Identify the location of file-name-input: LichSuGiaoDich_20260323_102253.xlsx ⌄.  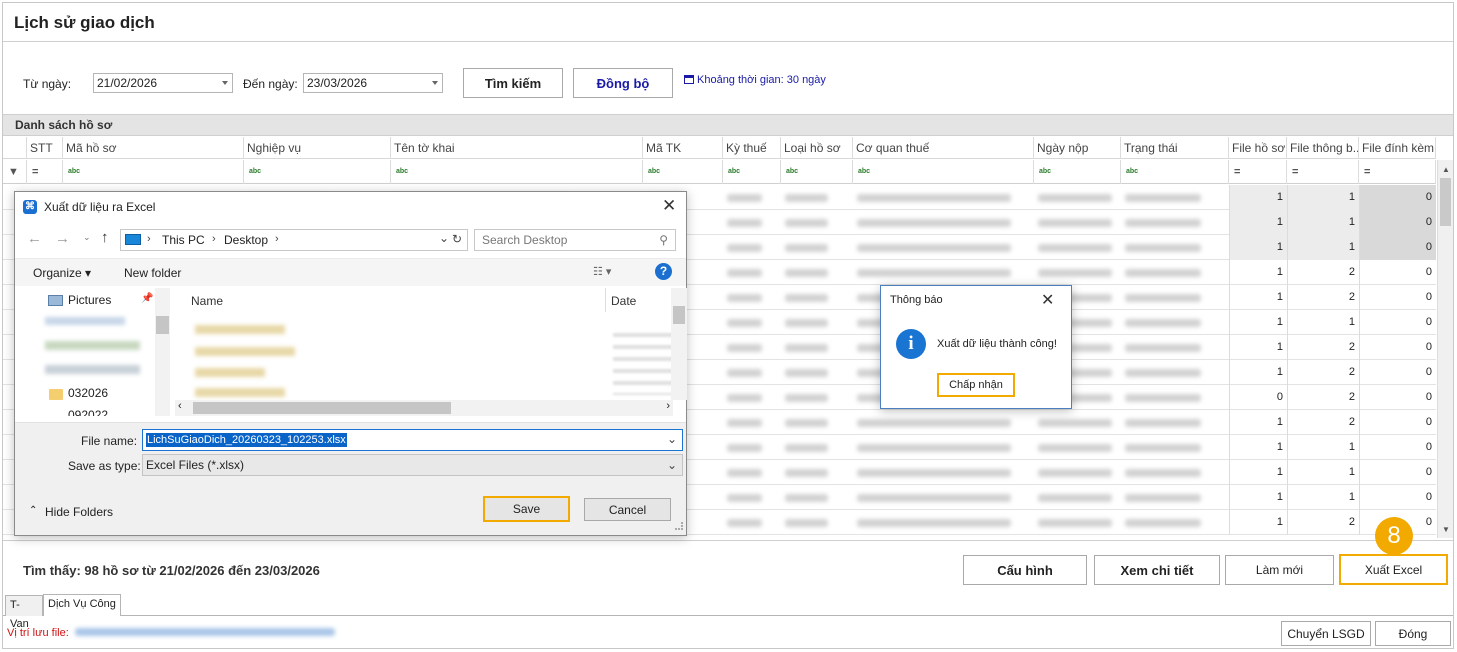
(412, 440).